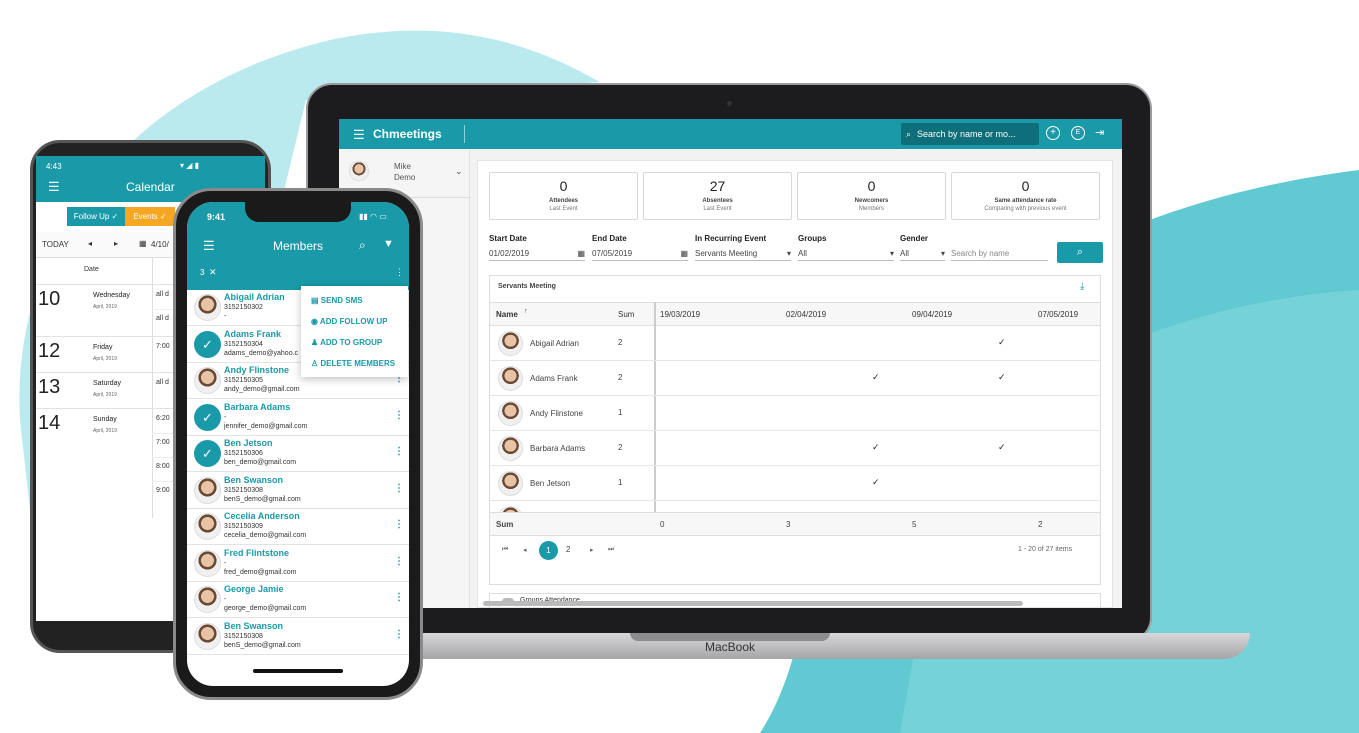 The height and width of the screenshot is (733, 1359). What do you see at coordinates (640, 254) in the screenshot?
I see `end-date-field: 07/05/2019 ▦` at bounding box center [640, 254].